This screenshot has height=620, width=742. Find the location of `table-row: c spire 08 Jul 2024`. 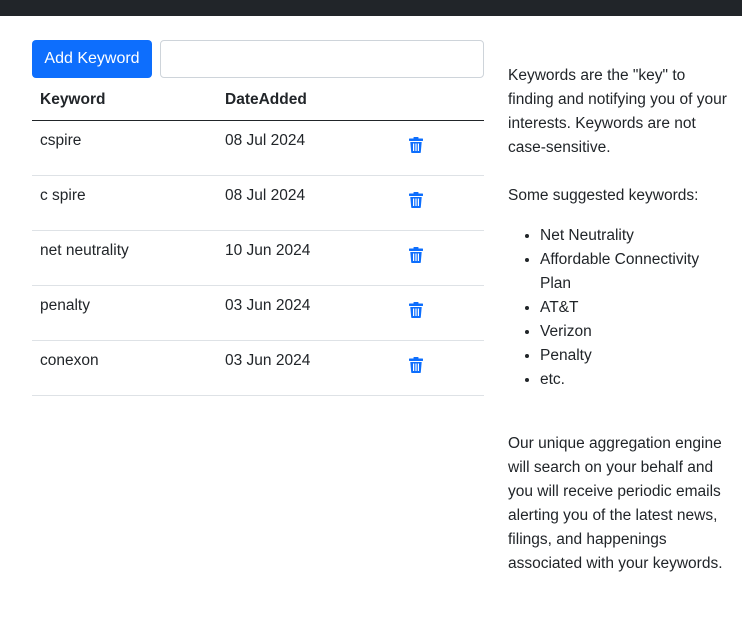

table-row: c spire 08 Jul 2024 is located at coordinates (258, 203).